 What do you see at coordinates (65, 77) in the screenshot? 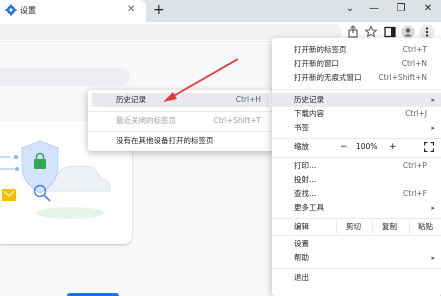
I see `settings-search-bar` at bounding box center [65, 77].